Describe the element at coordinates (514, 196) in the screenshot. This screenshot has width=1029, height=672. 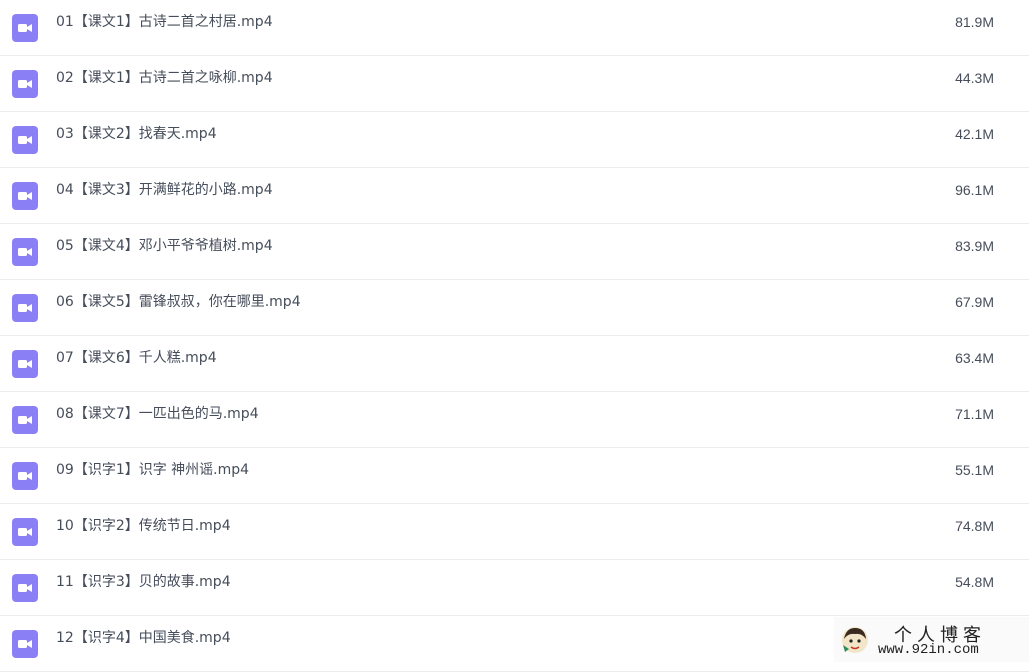
I see `file-row: 04【课文3】开满鲜花的小路.mp4 96.1M` at that location.